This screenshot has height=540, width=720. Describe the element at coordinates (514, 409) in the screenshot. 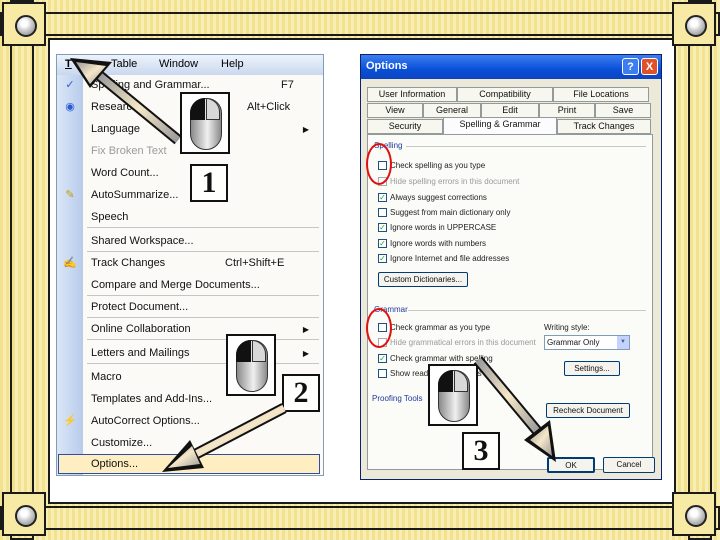

I see `arrow-to-ok-button` at that location.